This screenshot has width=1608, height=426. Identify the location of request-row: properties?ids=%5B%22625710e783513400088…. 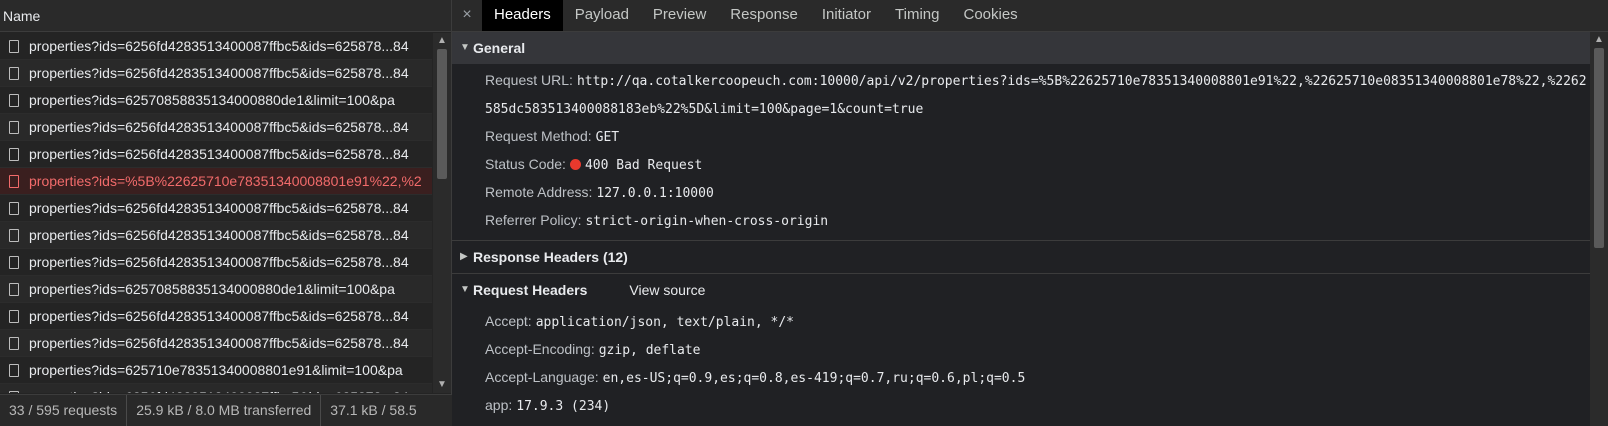
(216, 181).